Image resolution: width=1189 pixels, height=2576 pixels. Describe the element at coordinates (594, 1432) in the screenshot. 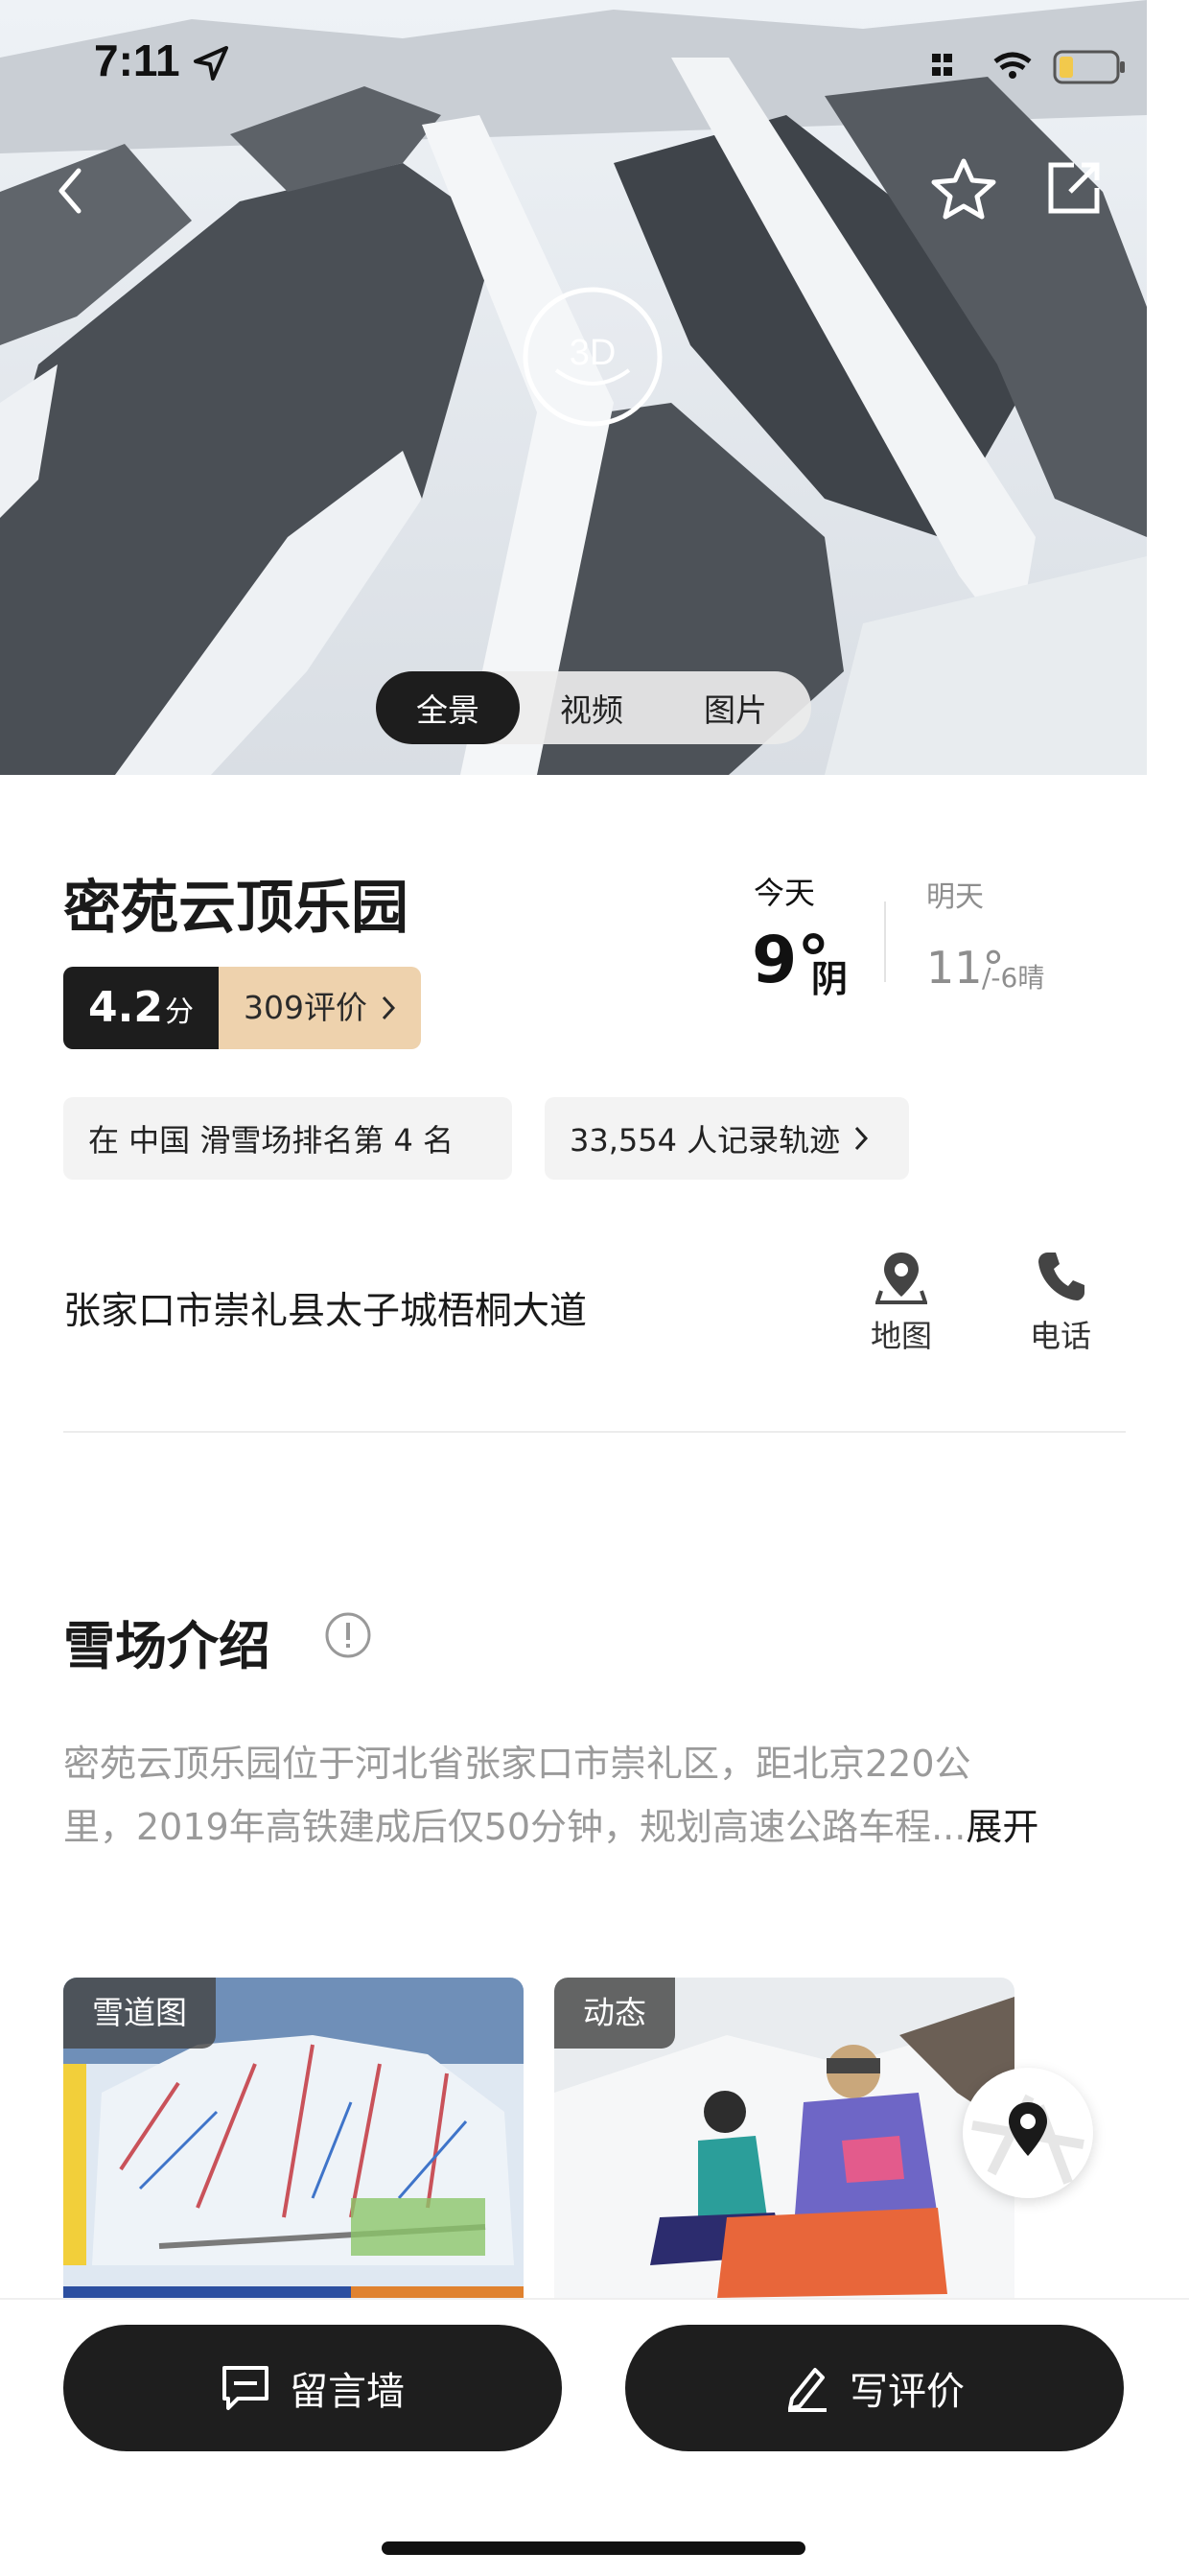

I see `divider` at that location.